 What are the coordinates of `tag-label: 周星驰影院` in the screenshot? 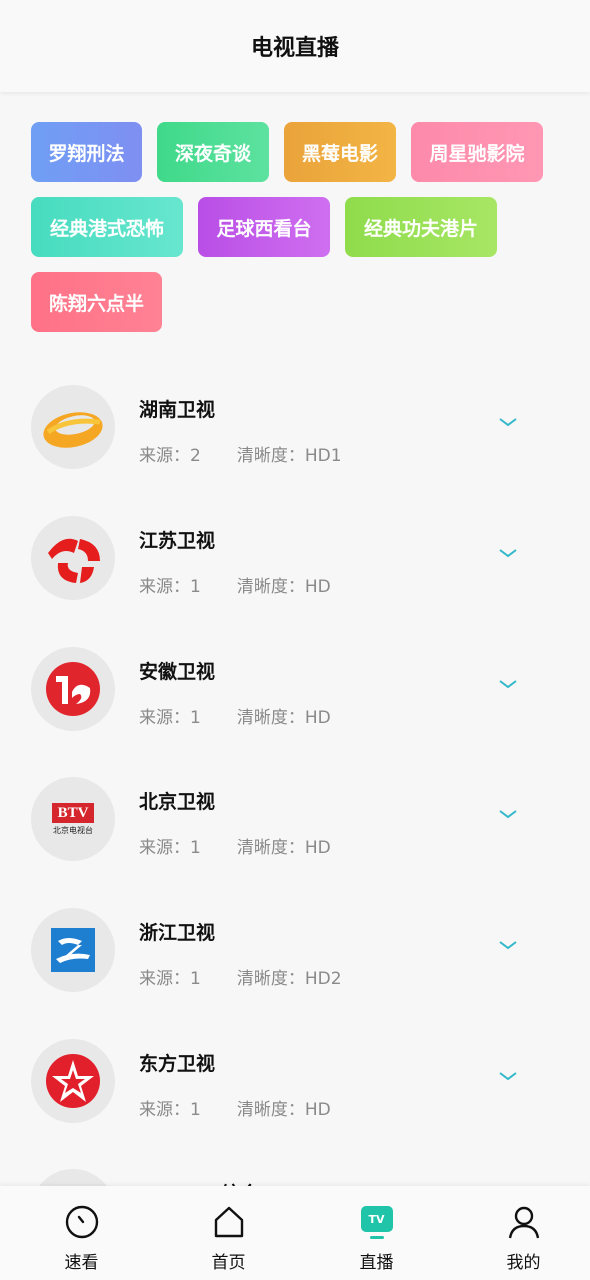 It's located at (477, 153).